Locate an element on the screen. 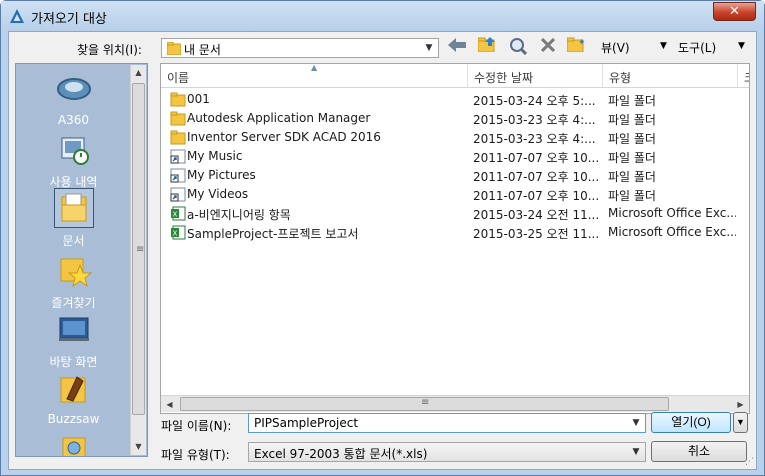  file-name: My Pictures is located at coordinates (221, 175).